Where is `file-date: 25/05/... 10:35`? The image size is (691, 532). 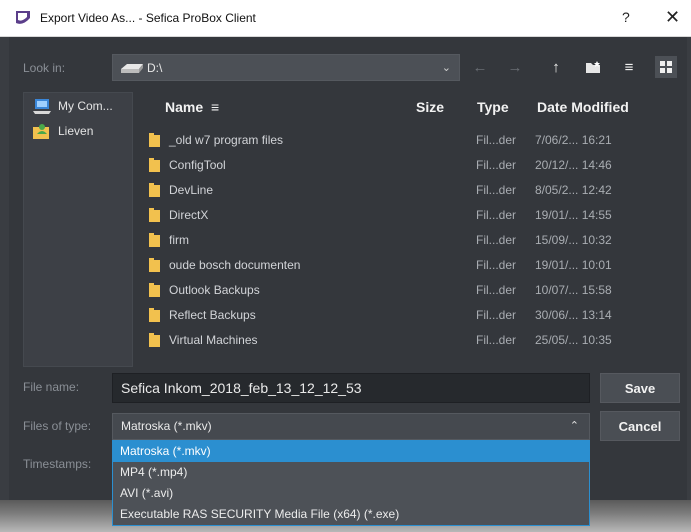 file-date: 25/05/... 10:35 is located at coordinates (573, 340).